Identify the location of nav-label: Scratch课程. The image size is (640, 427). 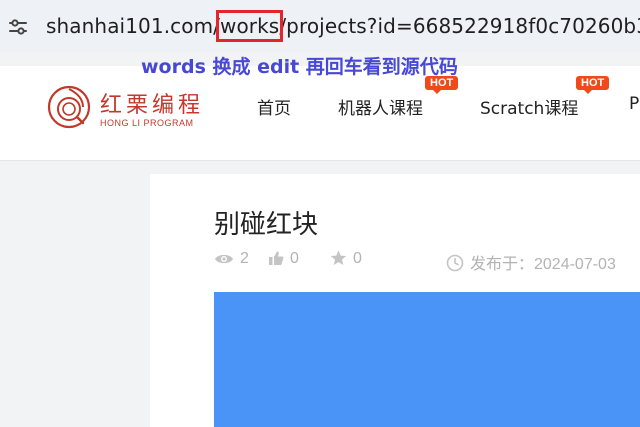
(529, 109).